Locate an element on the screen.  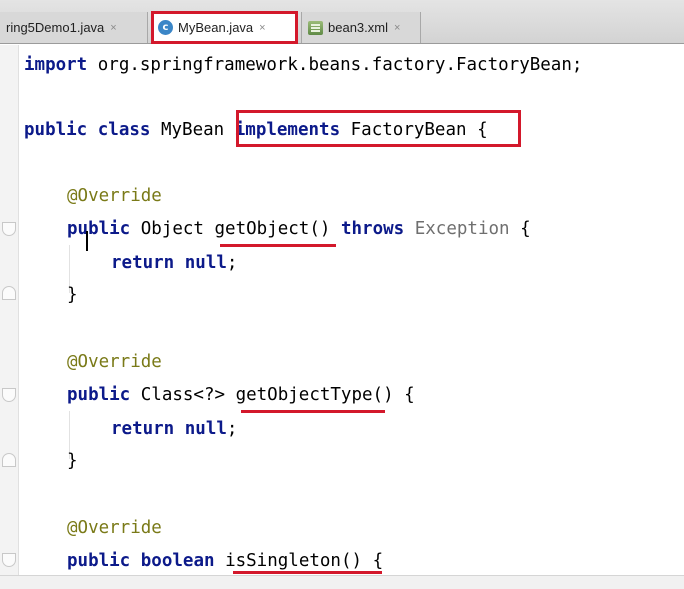
underline-getobjecttype is located at coordinates (313, 411).